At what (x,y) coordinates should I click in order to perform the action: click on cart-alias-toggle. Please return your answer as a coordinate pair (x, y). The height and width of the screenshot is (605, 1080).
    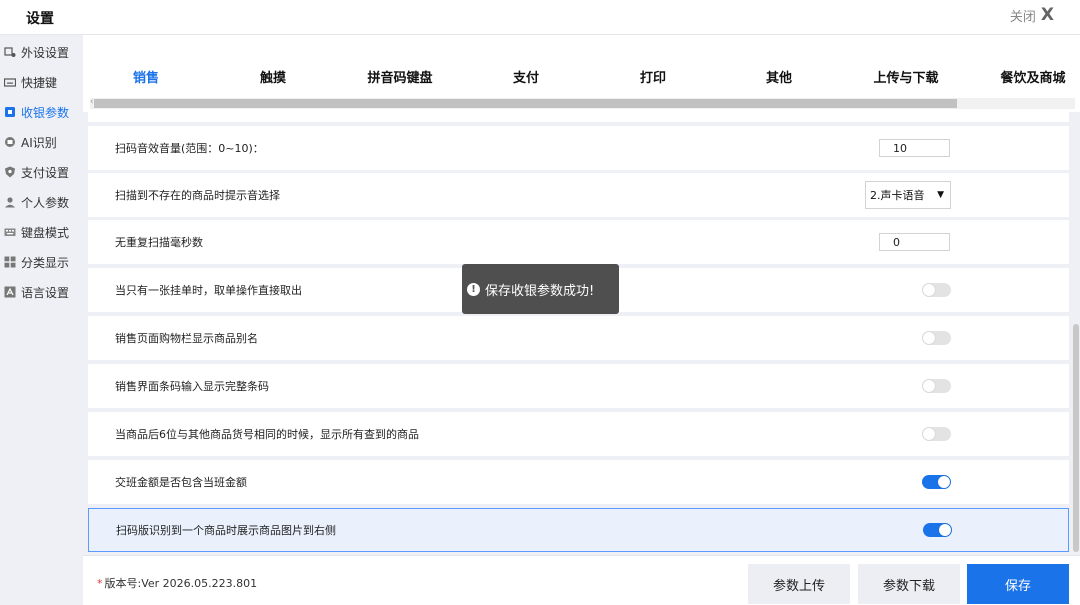
    Looking at the image, I should click on (936, 338).